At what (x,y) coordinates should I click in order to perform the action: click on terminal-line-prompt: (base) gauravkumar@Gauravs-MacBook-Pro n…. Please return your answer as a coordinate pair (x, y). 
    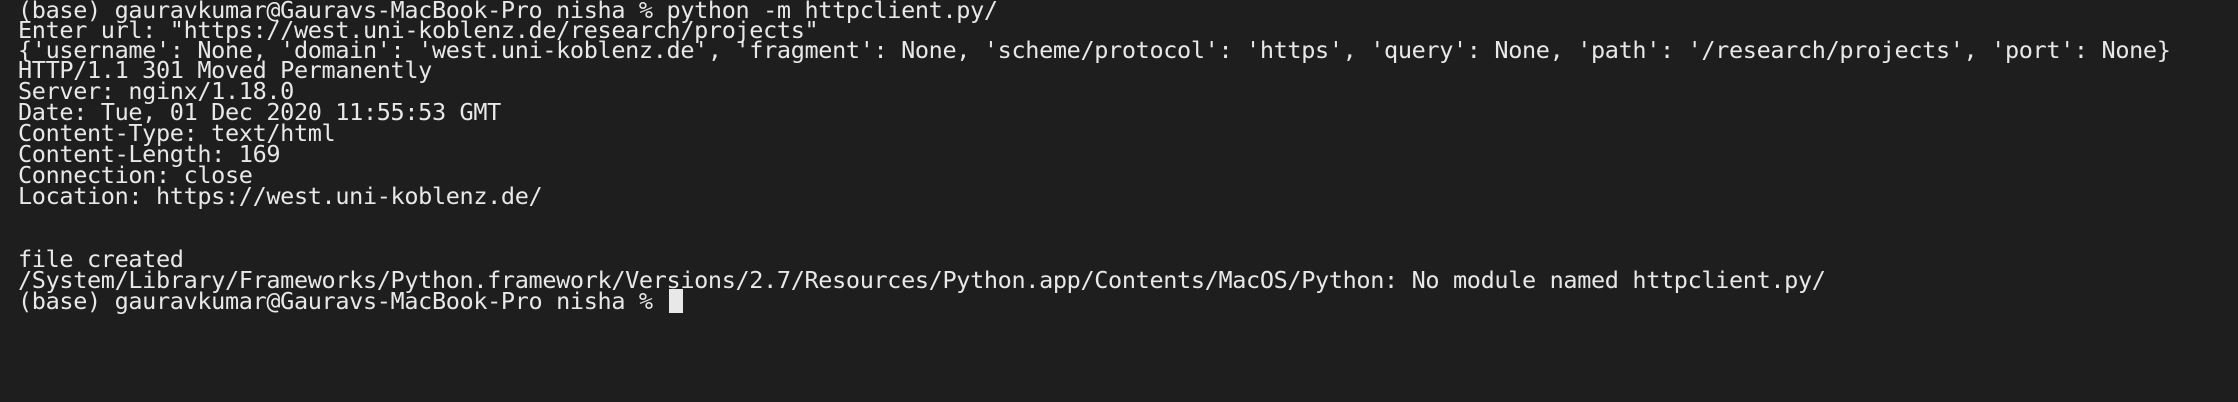
    Looking at the image, I should click on (350, 301).